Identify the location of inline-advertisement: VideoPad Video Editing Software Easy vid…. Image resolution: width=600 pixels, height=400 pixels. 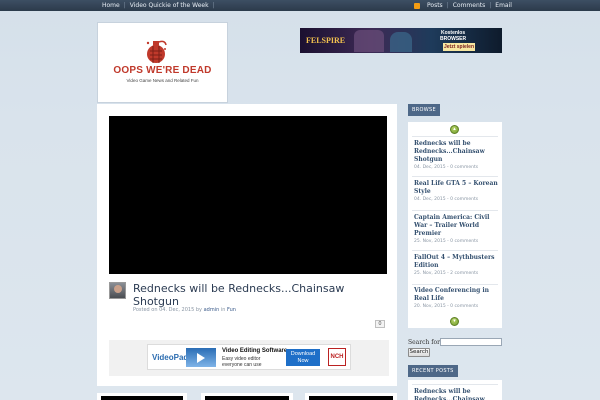
(249, 357).